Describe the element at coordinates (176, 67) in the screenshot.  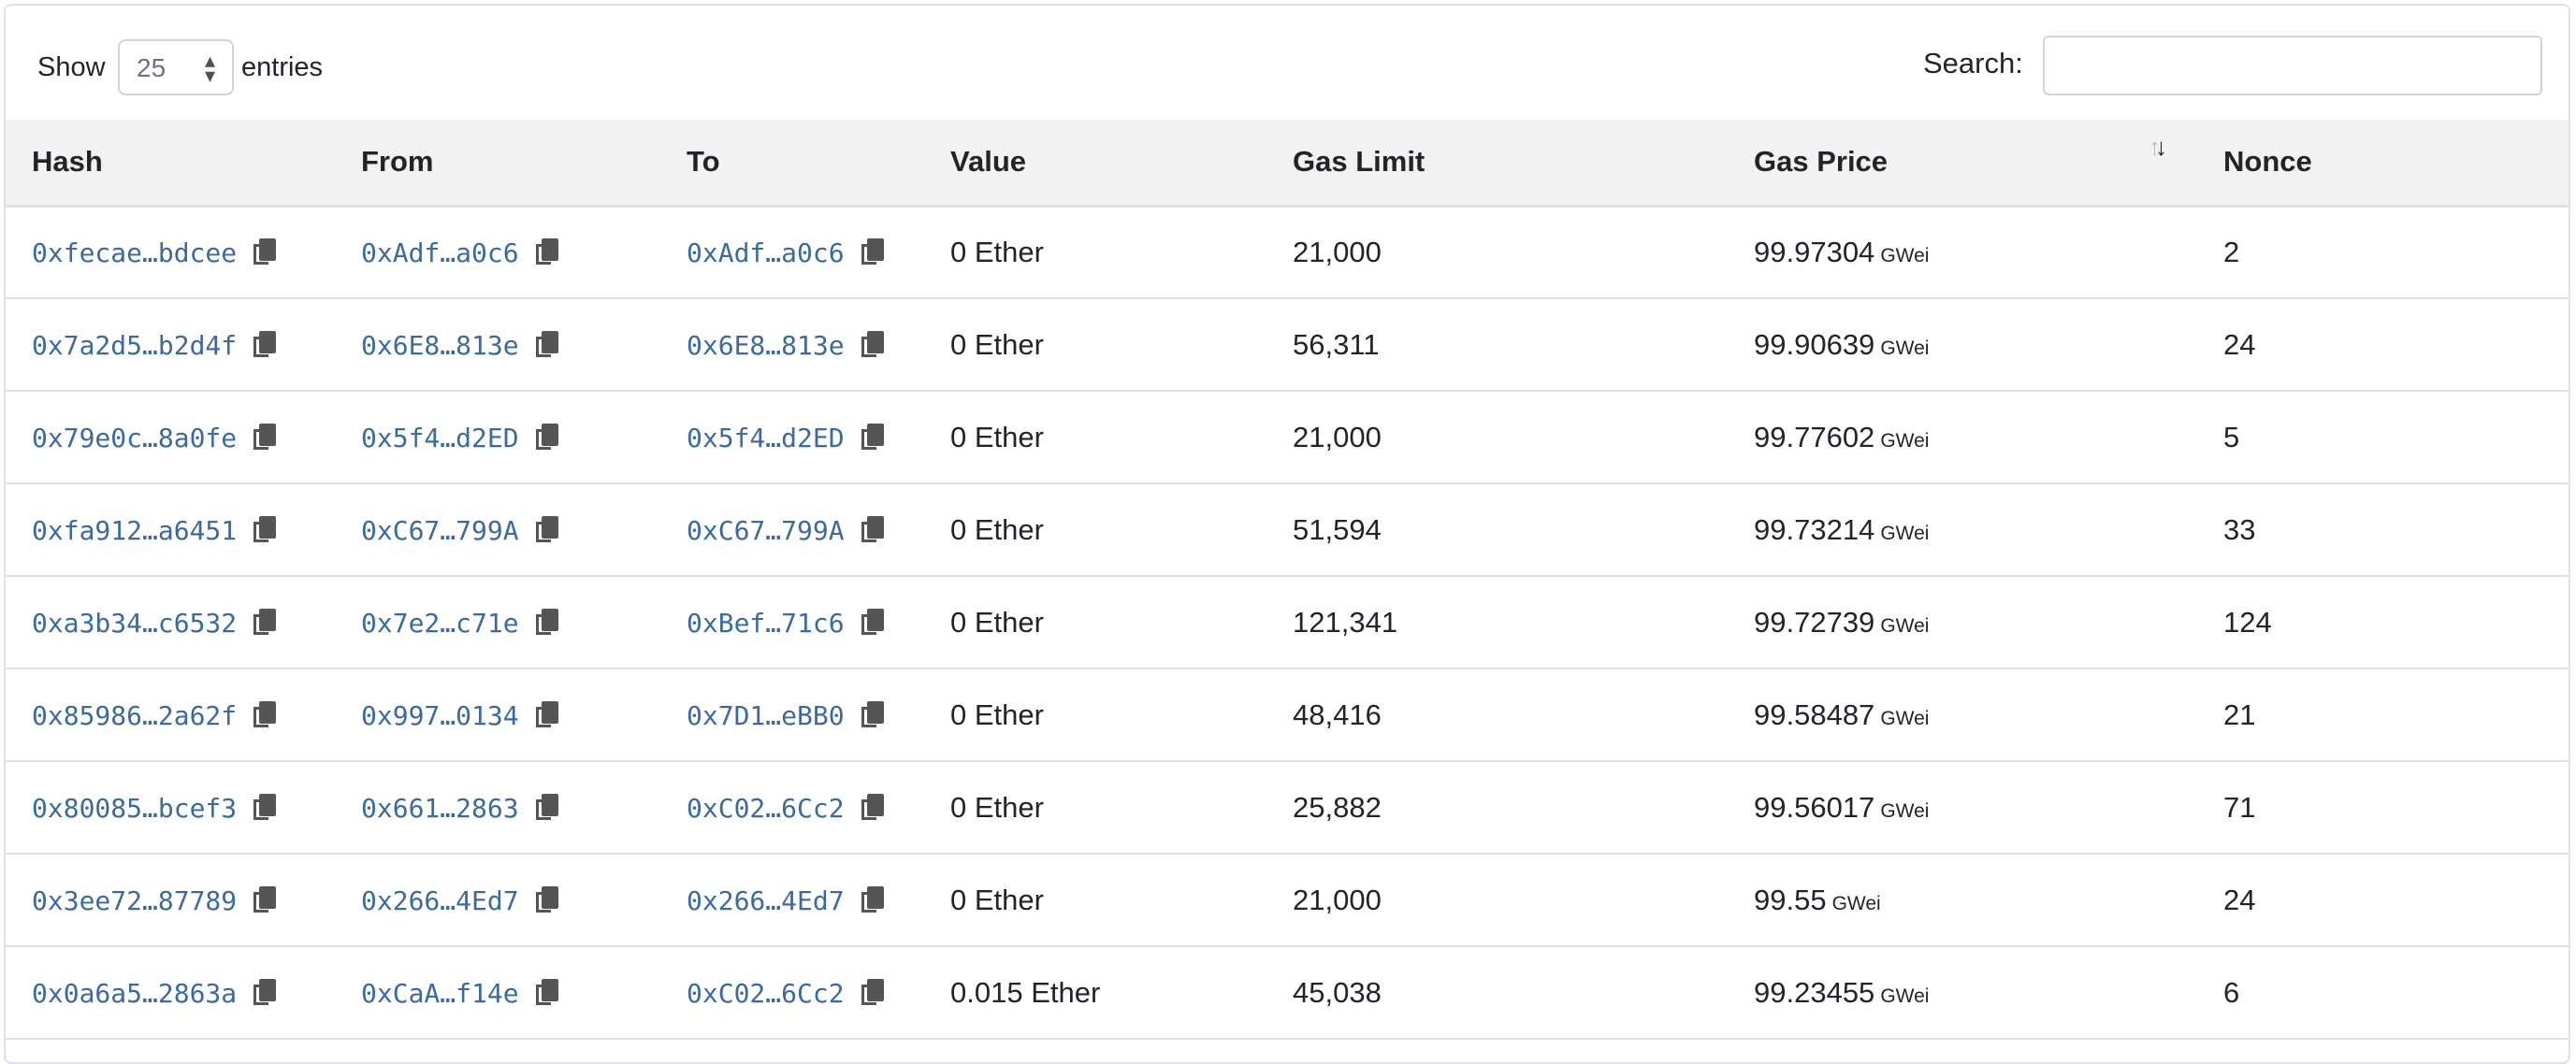
I see `page-length-select: 25 ▴ ▾` at that location.